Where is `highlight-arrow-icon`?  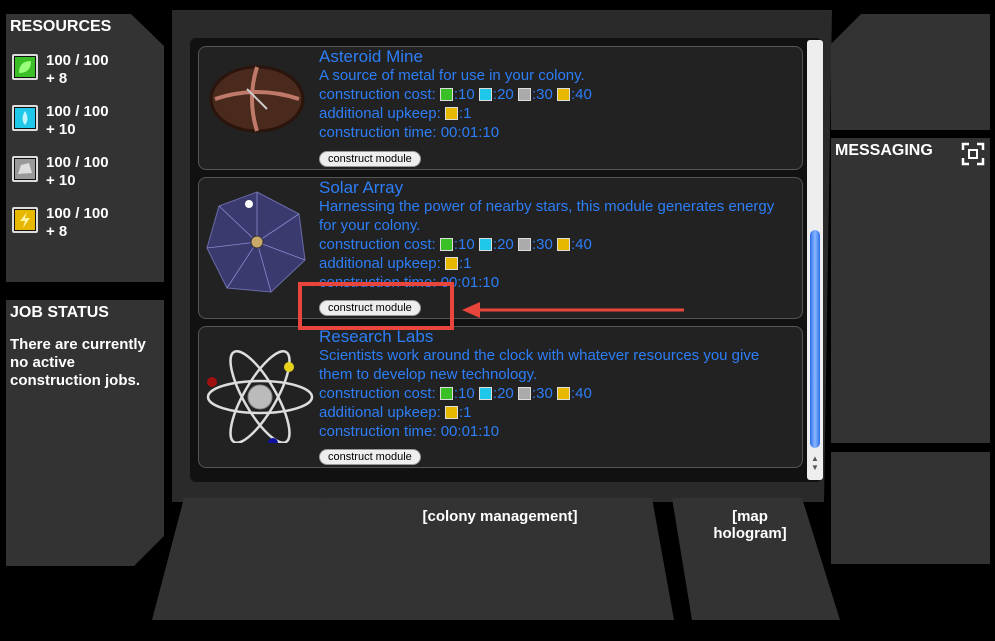
highlight-arrow-icon is located at coordinates (573, 310).